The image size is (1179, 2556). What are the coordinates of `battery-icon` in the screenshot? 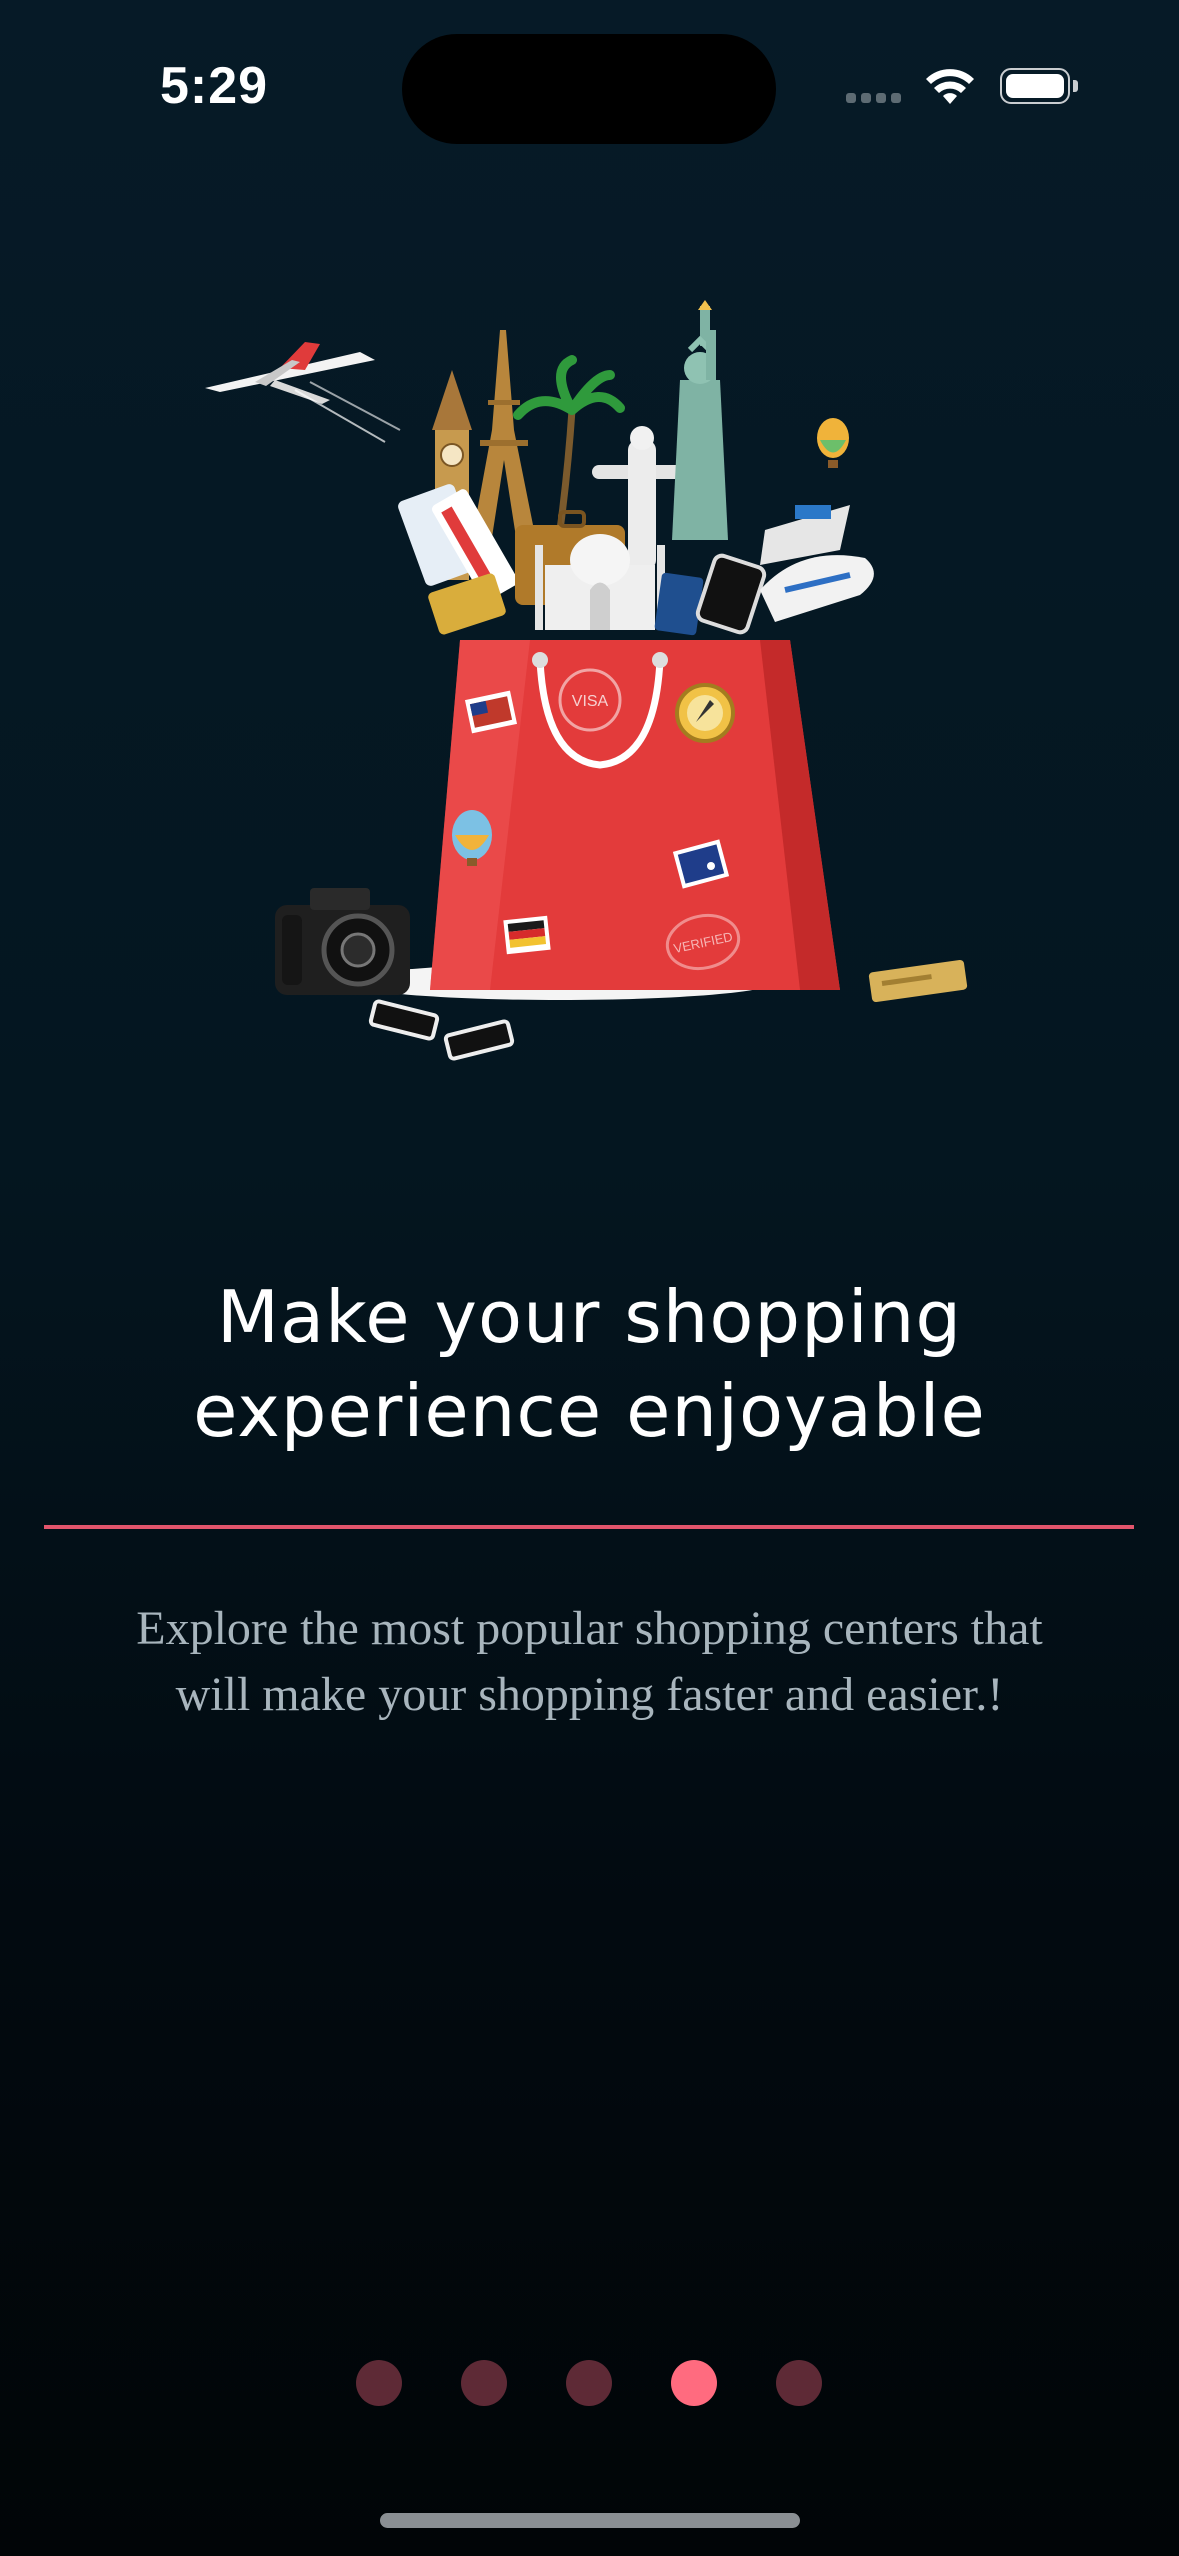 It's located at (1040, 87).